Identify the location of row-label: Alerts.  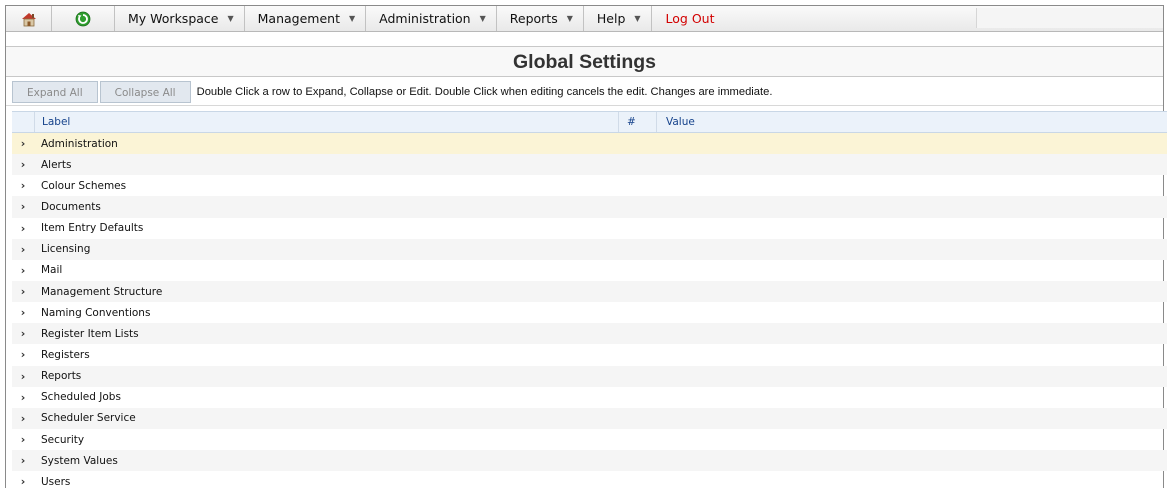
(56, 164).